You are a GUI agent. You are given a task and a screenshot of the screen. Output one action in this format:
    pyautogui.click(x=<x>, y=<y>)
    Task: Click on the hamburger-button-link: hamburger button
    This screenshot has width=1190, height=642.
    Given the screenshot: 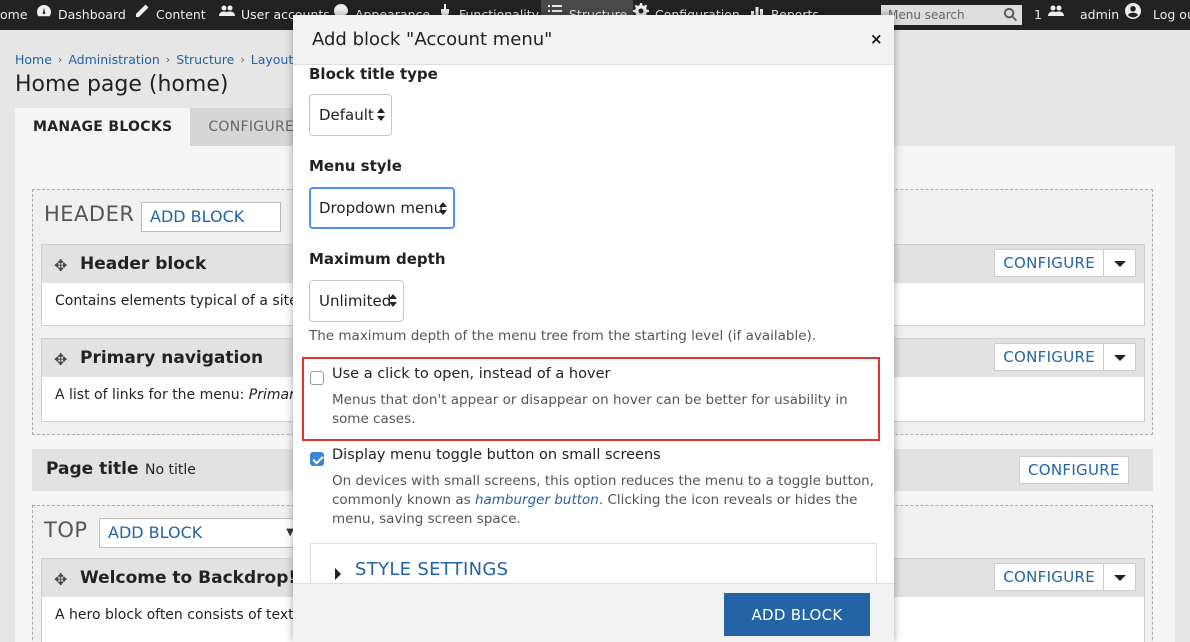 What is the action you would take?
    pyautogui.click(x=537, y=500)
    